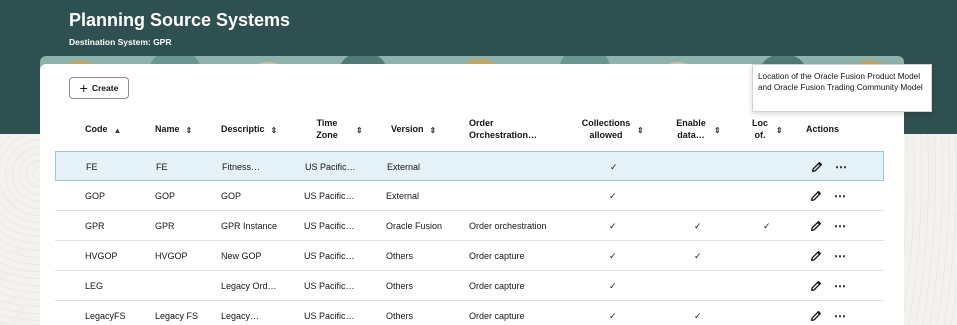 This screenshot has height=325, width=957. What do you see at coordinates (103, 130) in the screenshot?
I see `column-header-code: Code ▲` at bounding box center [103, 130].